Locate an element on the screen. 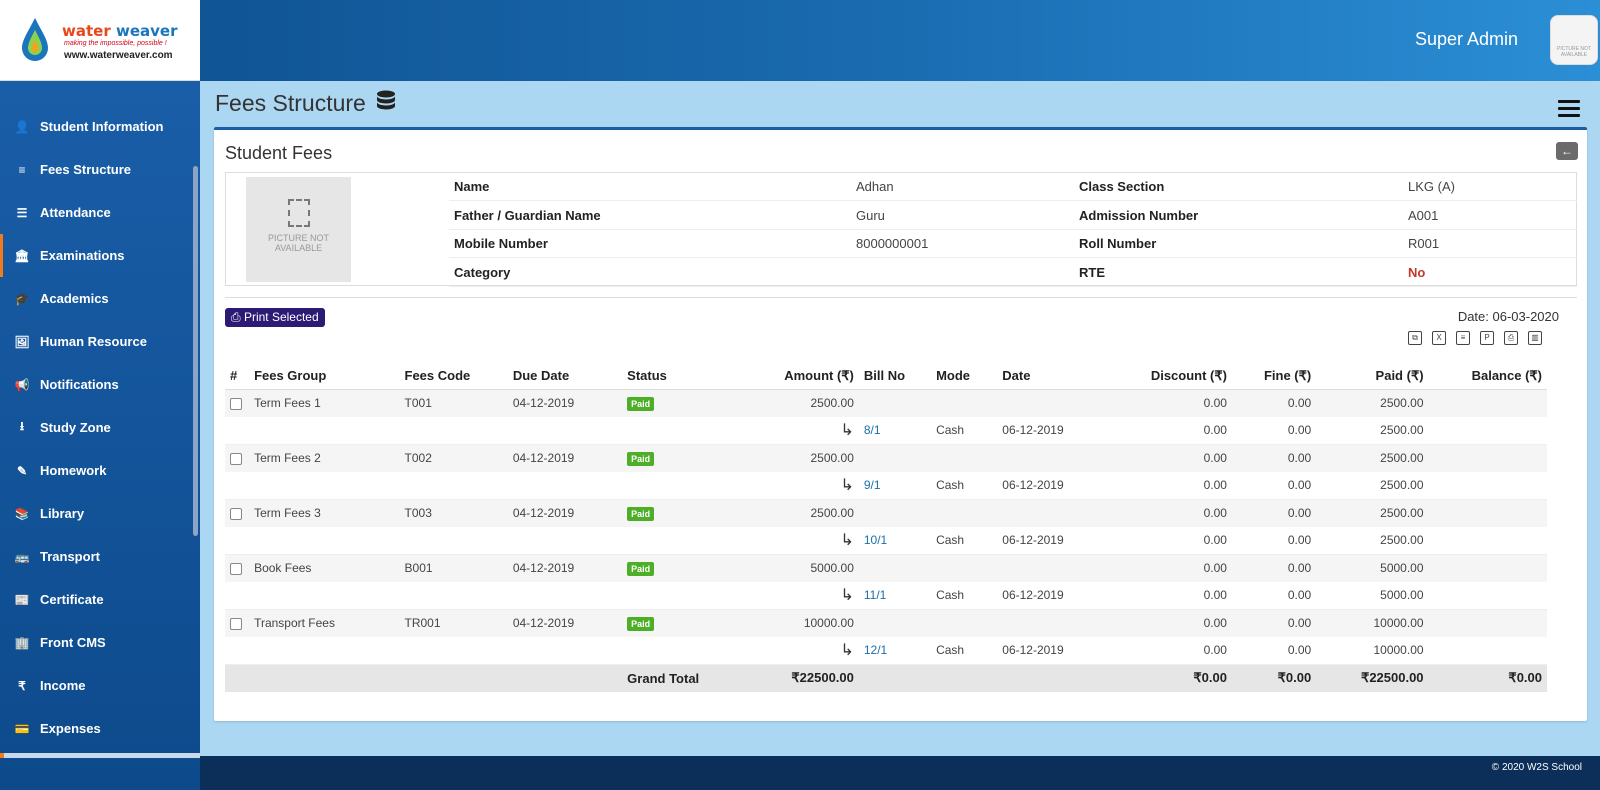 The width and height of the screenshot is (1600, 790). bill-link: 9/1 is located at coordinates (872, 485).